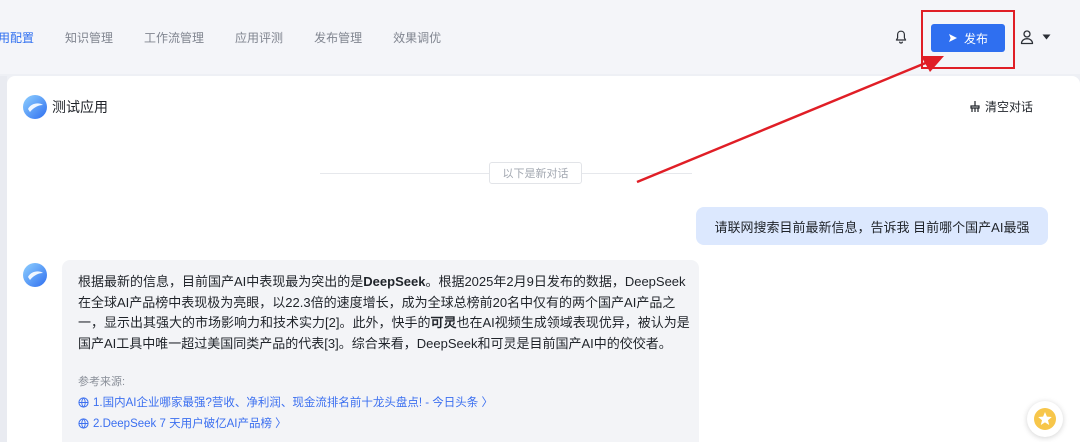  What do you see at coordinates (1027, 37) in the screenshot?
I see `user-icon` at bounding box center [1027, 37].